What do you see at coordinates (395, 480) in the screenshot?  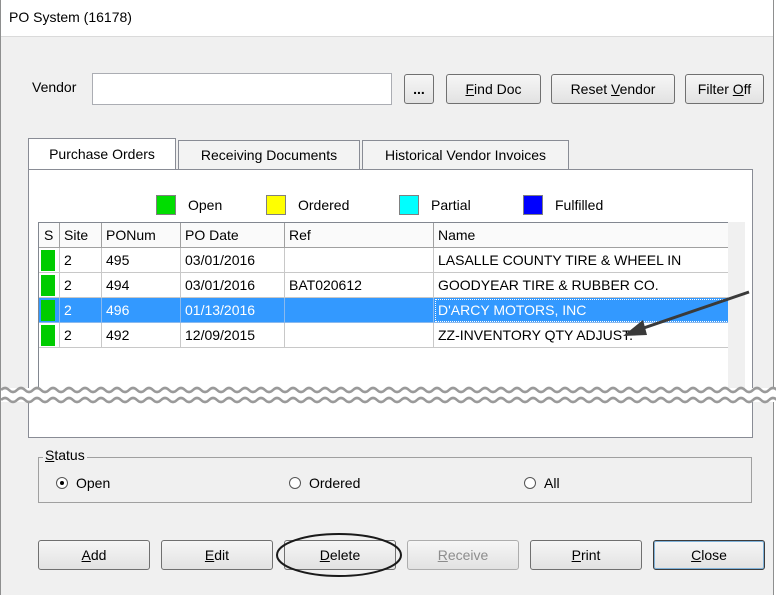 I see `status-group` at bounding box center [395, 480].